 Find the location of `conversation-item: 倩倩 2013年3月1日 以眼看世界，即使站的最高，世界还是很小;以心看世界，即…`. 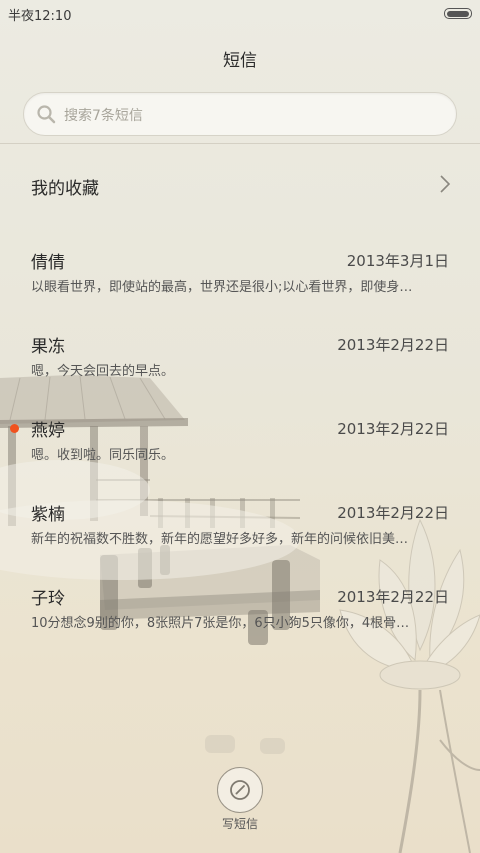

conversation-item: 倩倩 2013年3月1日 以眼看世界，即使站的最高，世界还是很小;以心看世界，即… is located at coordinates (240, 283).